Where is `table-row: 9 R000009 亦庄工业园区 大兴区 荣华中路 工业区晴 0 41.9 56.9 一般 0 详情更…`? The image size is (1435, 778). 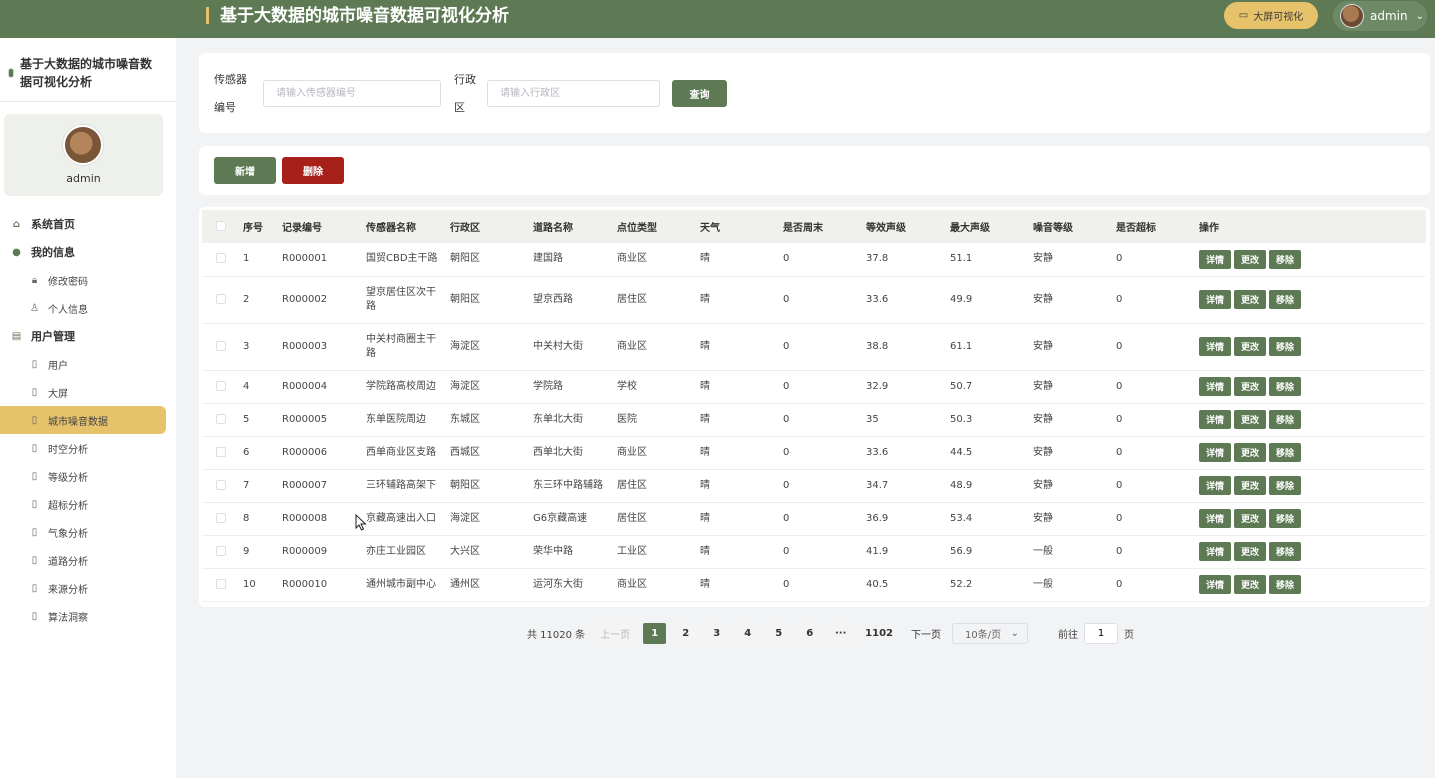
table-row: 9 R000009 亦庄工业园区 大兴区 荣华中路 工业区晴 0 41.9 56.9 一般 0 详情更… is located at coordinates (814, 552).